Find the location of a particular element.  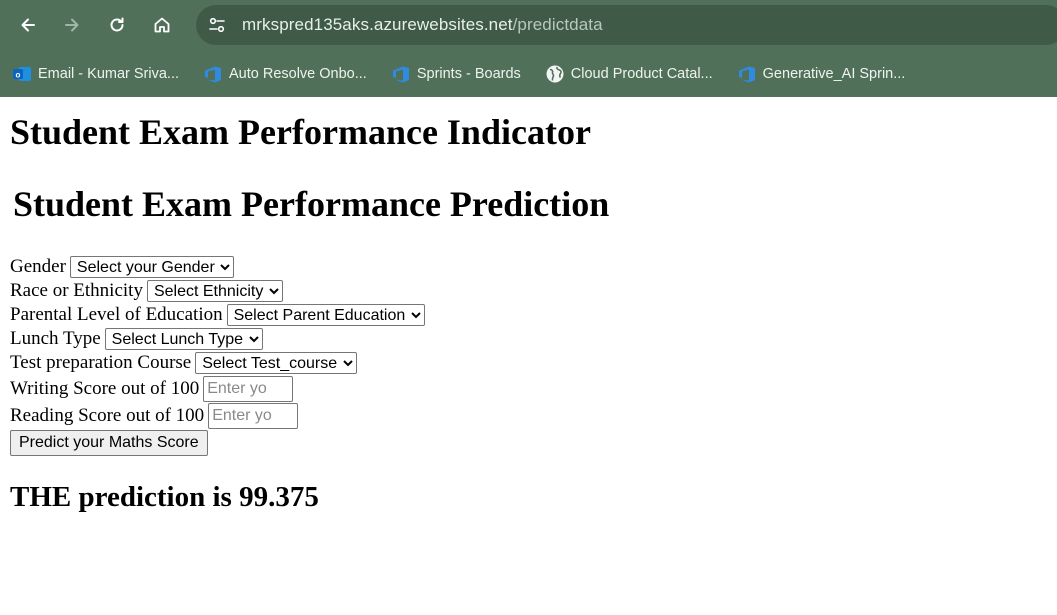

site-info-button is located at coordinates (217, 25).